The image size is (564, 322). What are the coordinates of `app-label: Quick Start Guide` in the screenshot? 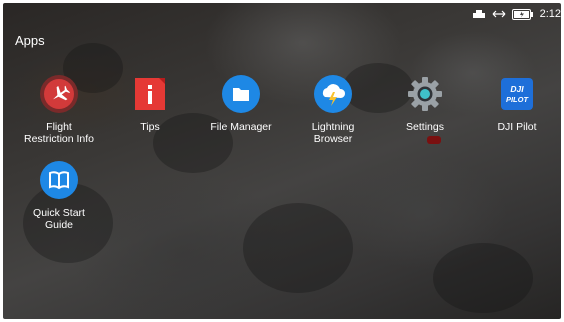 It's located at (59, 219).